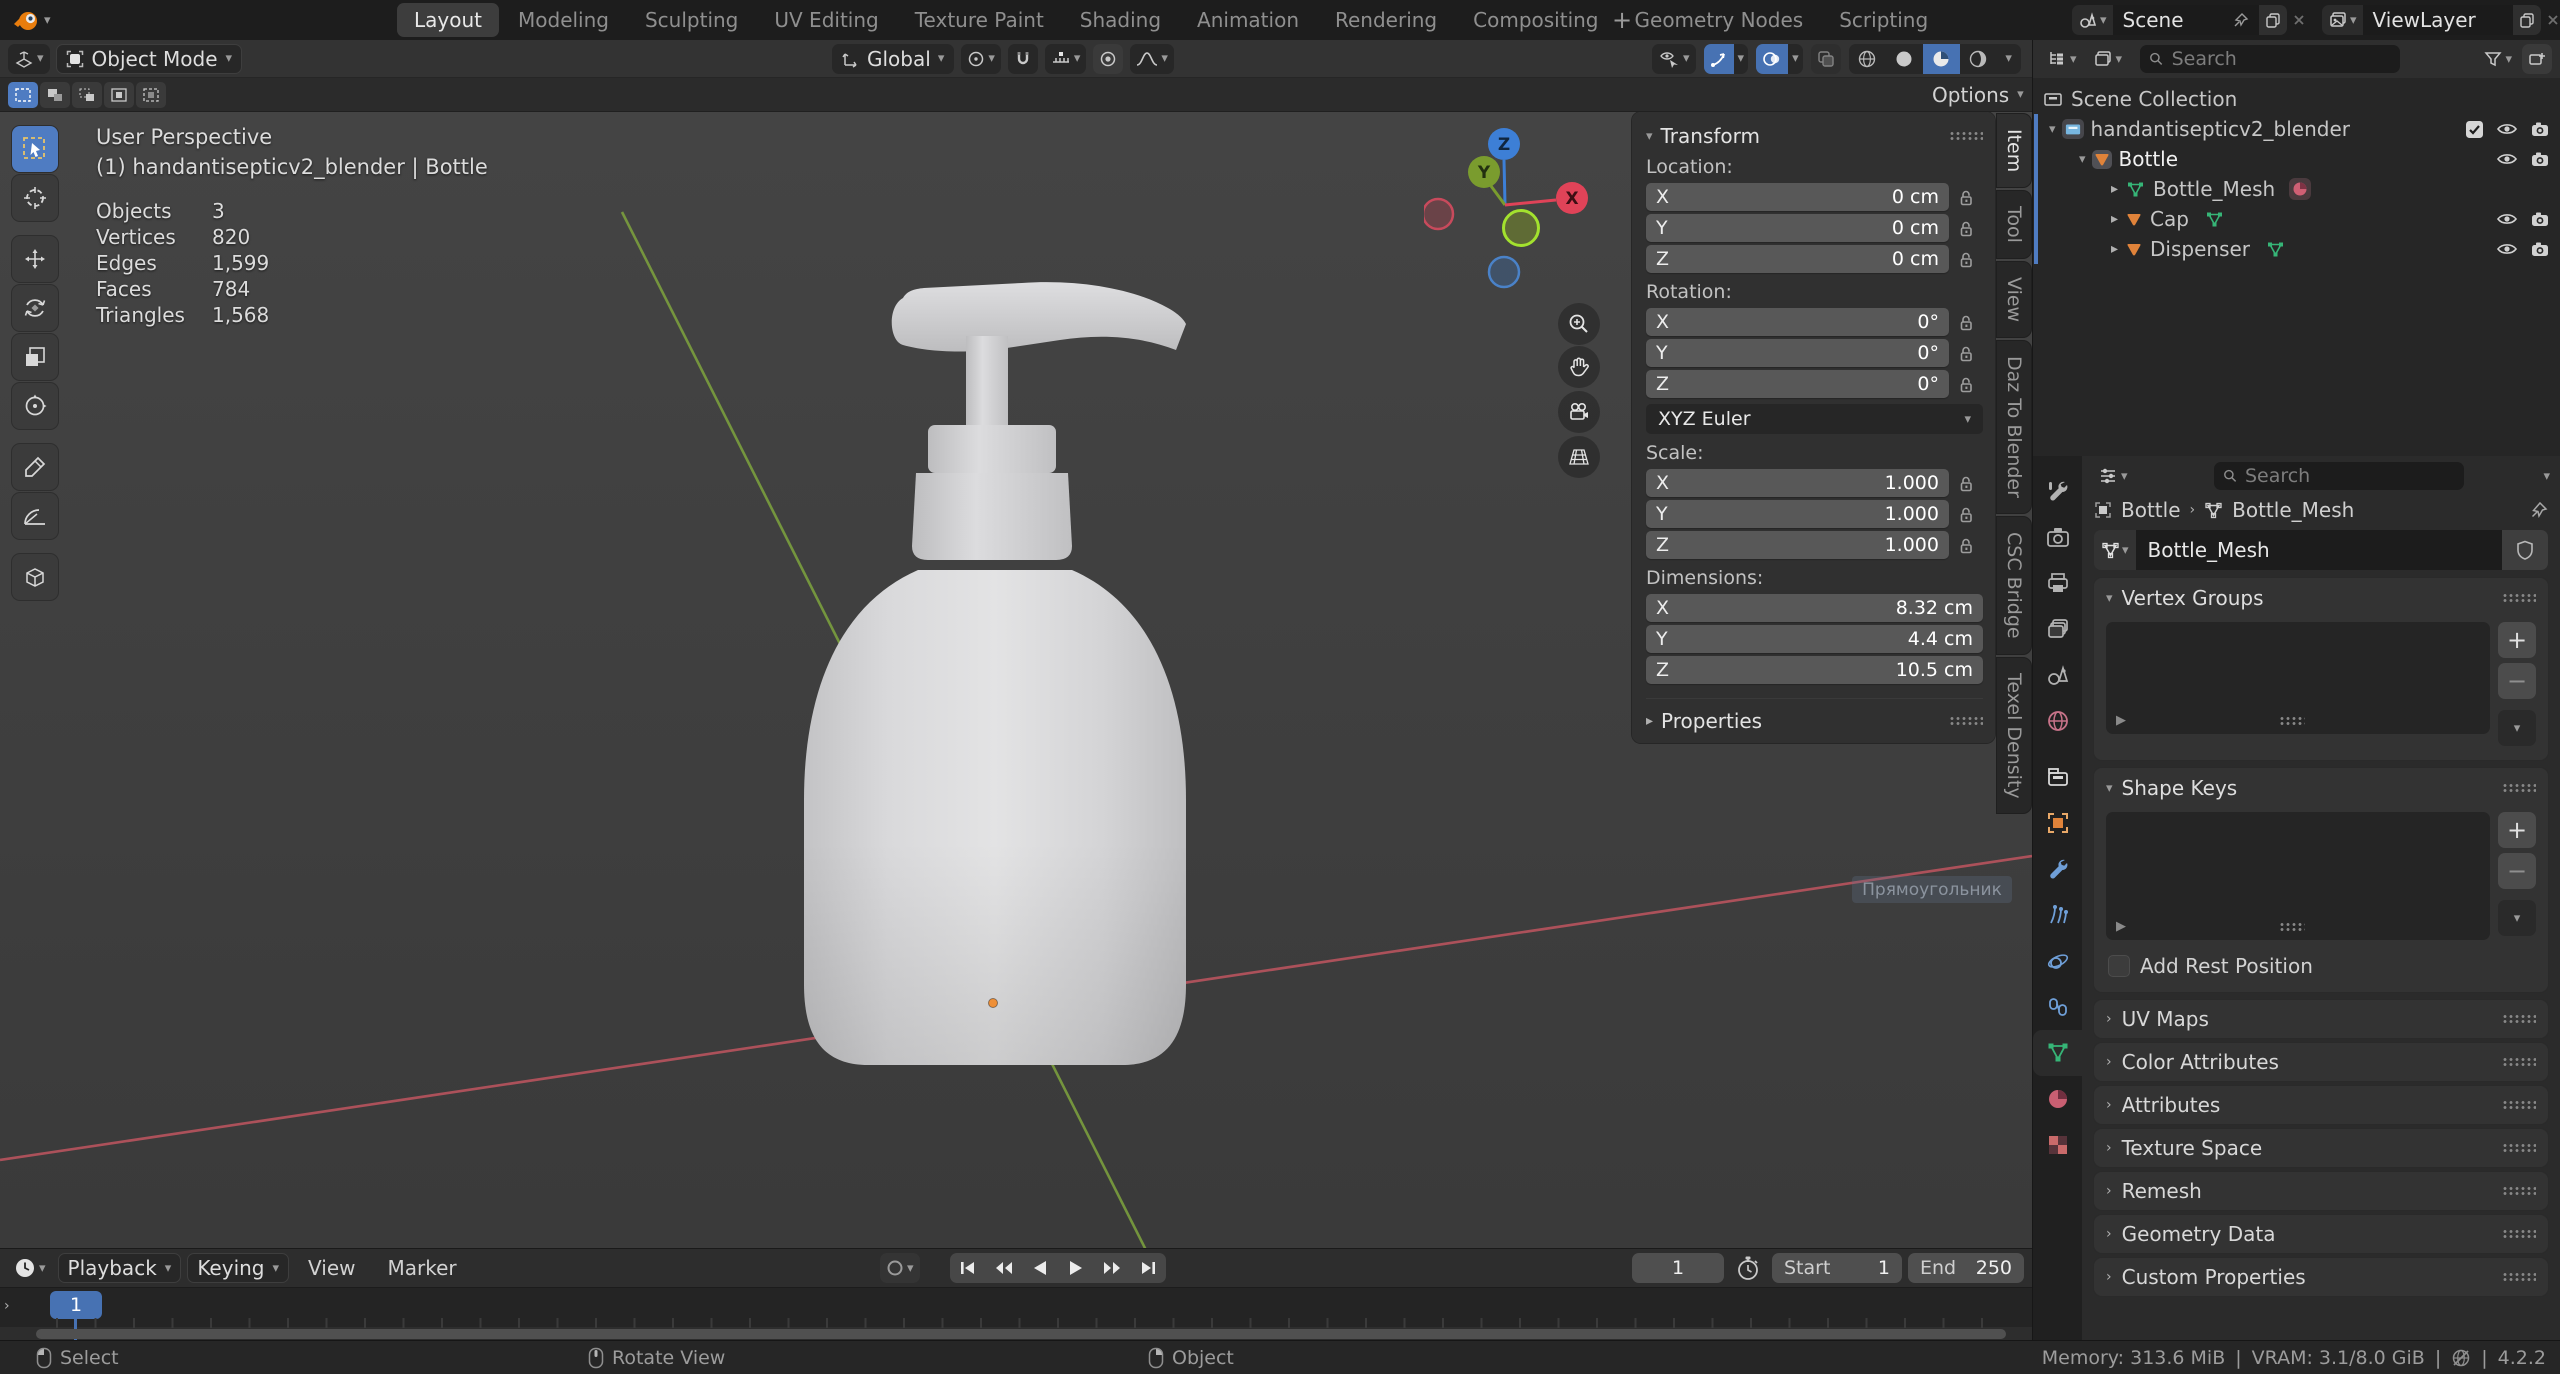 The image size is (2560, 1374). Describe the element at coordinates (1579, 412) in the screenshot. I see `camera-view-button` at that location.